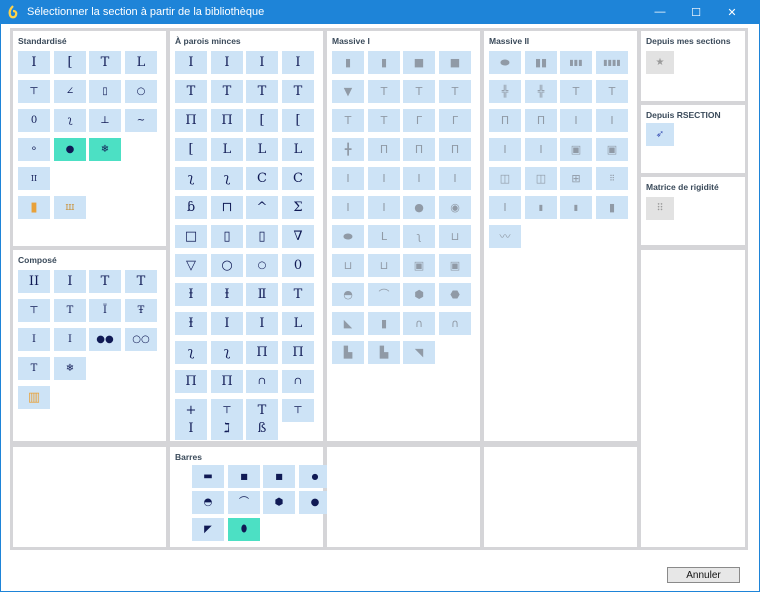  I want to click on my-sections-tile: ★, so click(660, 62).